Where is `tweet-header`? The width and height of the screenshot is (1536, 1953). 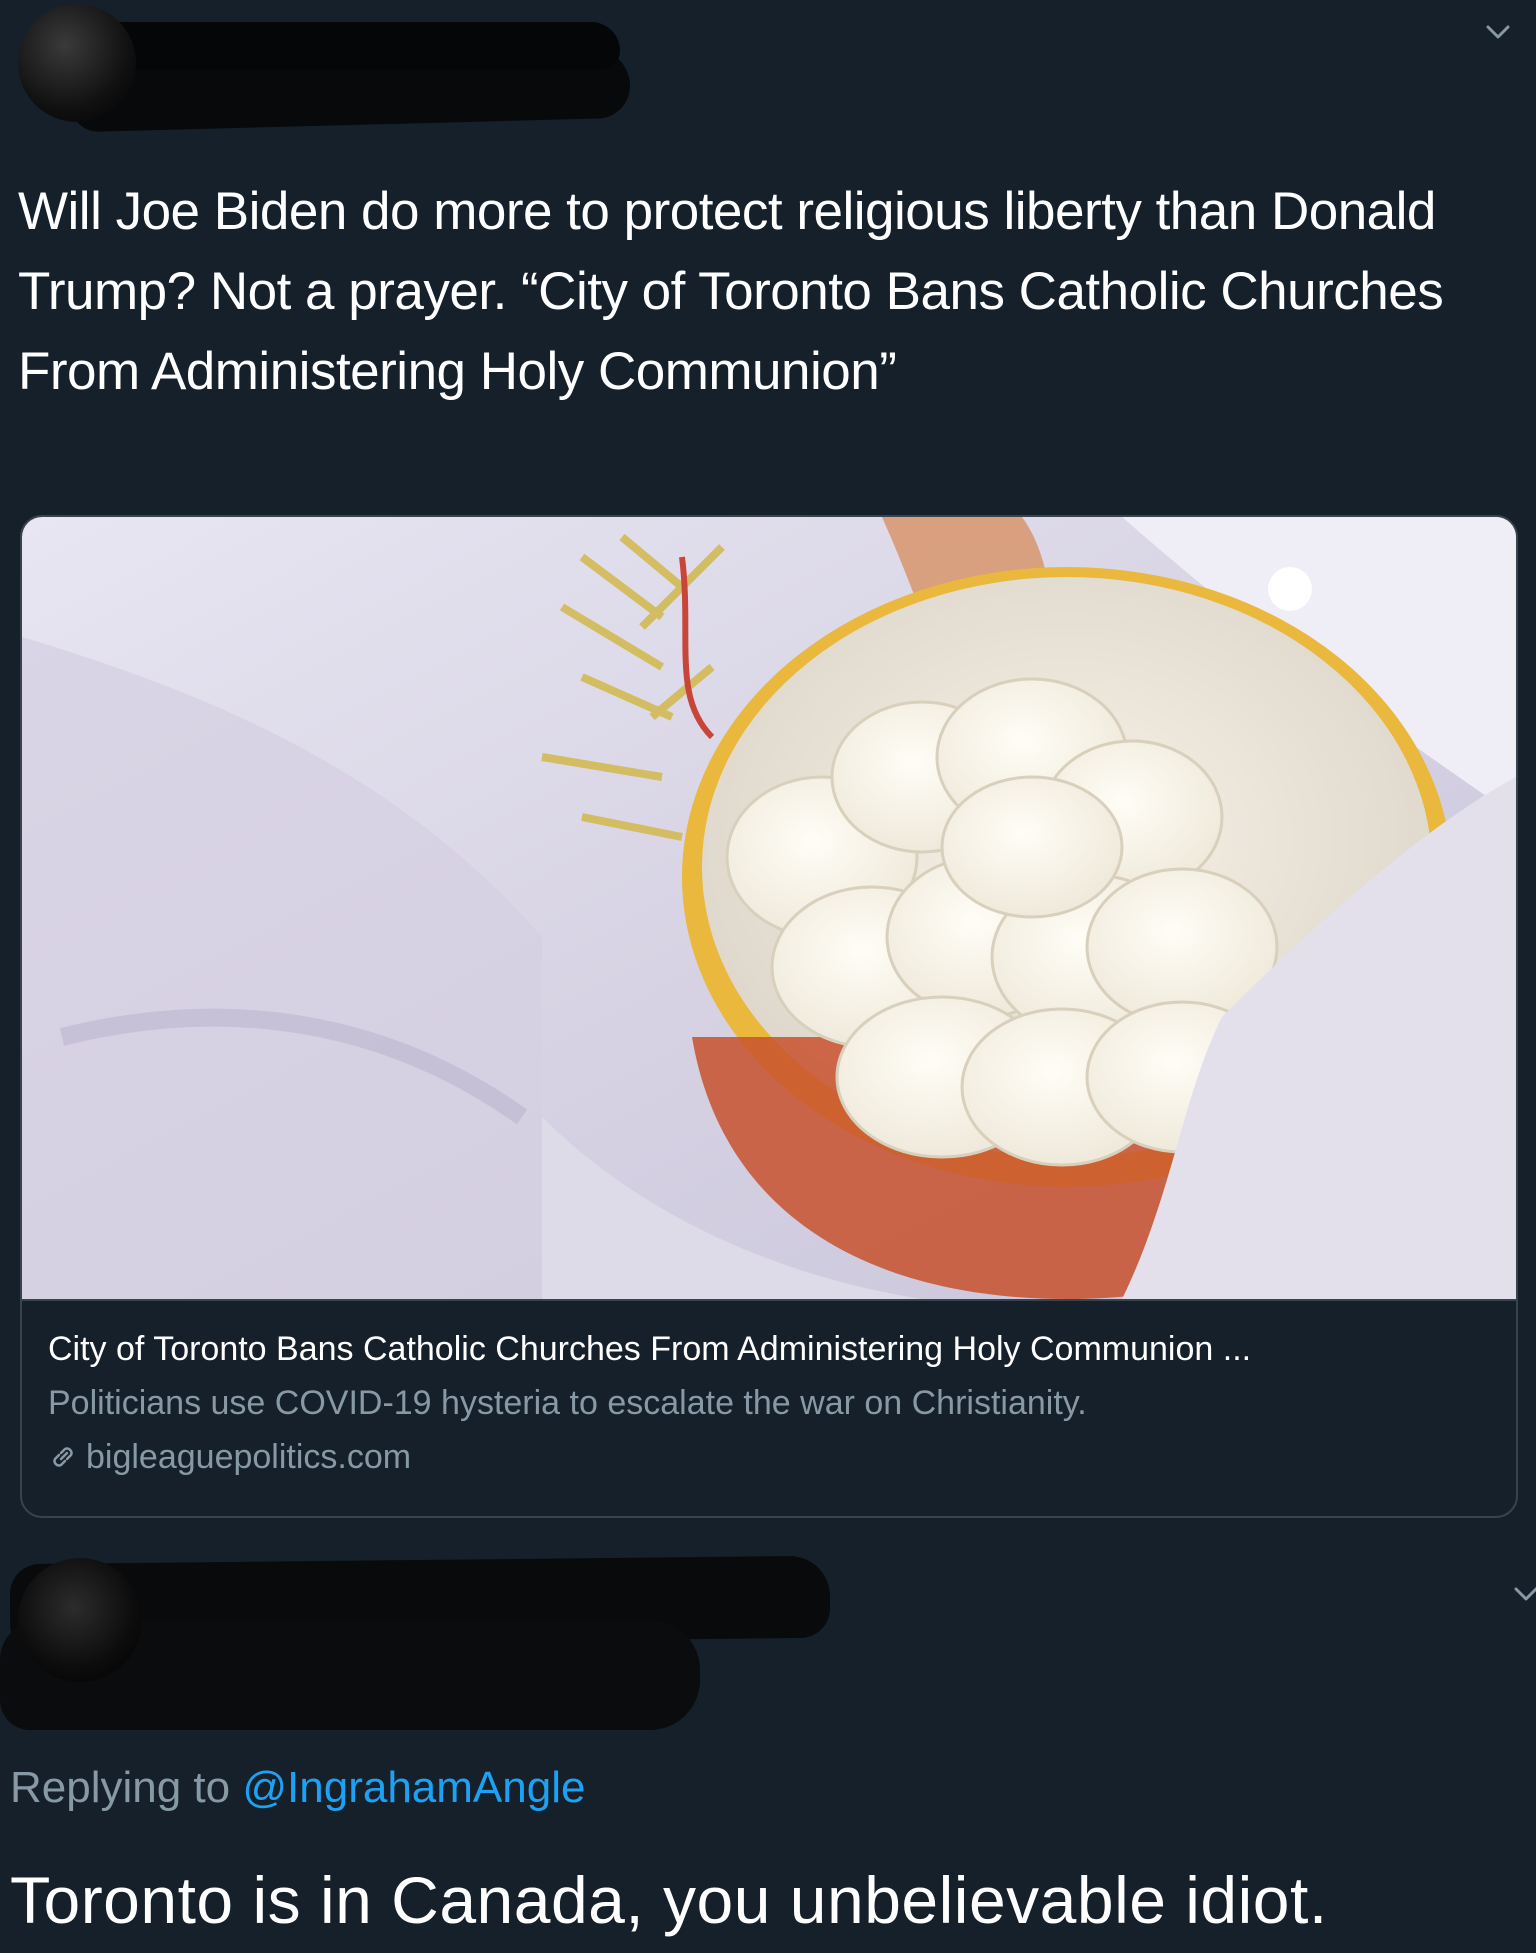
tweet-header is located at coordinates (768, 75).